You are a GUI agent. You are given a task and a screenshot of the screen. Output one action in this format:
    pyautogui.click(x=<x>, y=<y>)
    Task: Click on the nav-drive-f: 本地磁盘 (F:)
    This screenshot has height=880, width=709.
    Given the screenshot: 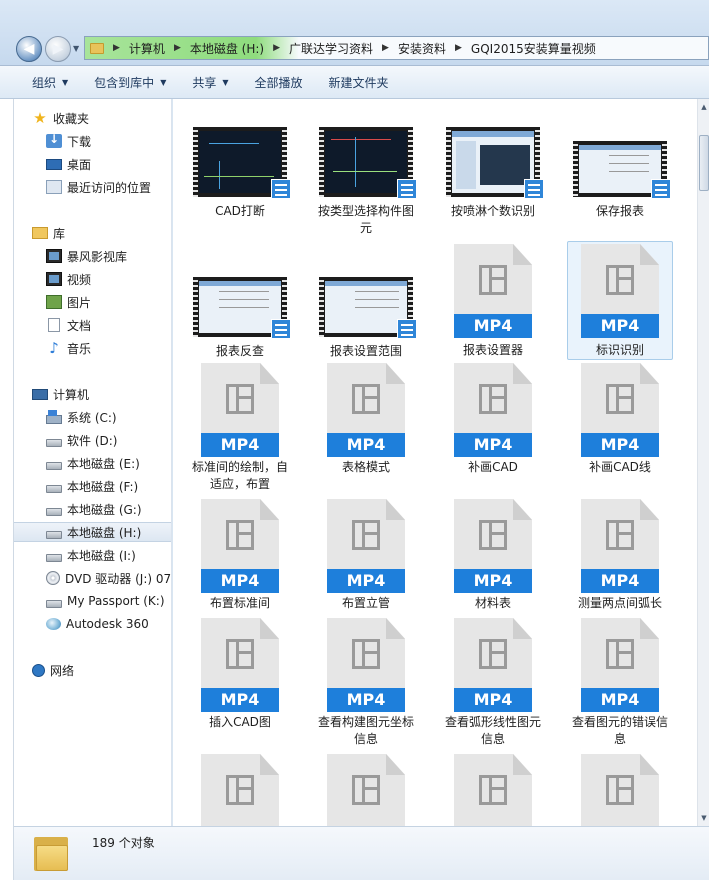 What is the action you would take?
    pyautogui.click(x=108, y=486)
    